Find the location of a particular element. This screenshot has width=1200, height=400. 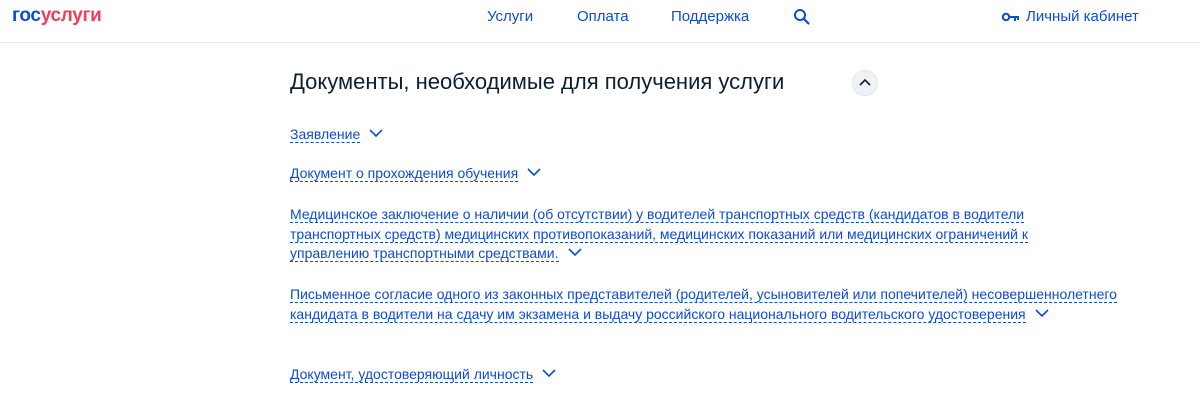

key-icon is located at coordinates (1010, 17).